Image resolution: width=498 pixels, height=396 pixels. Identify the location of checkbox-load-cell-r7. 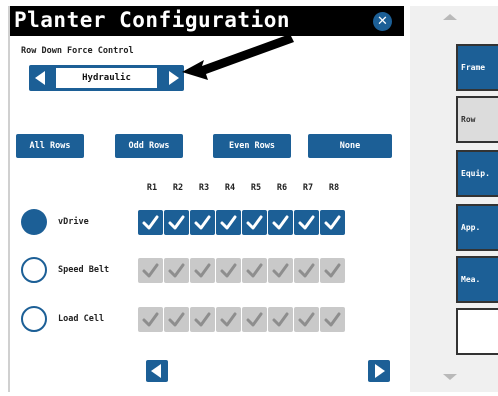
(306, 319).